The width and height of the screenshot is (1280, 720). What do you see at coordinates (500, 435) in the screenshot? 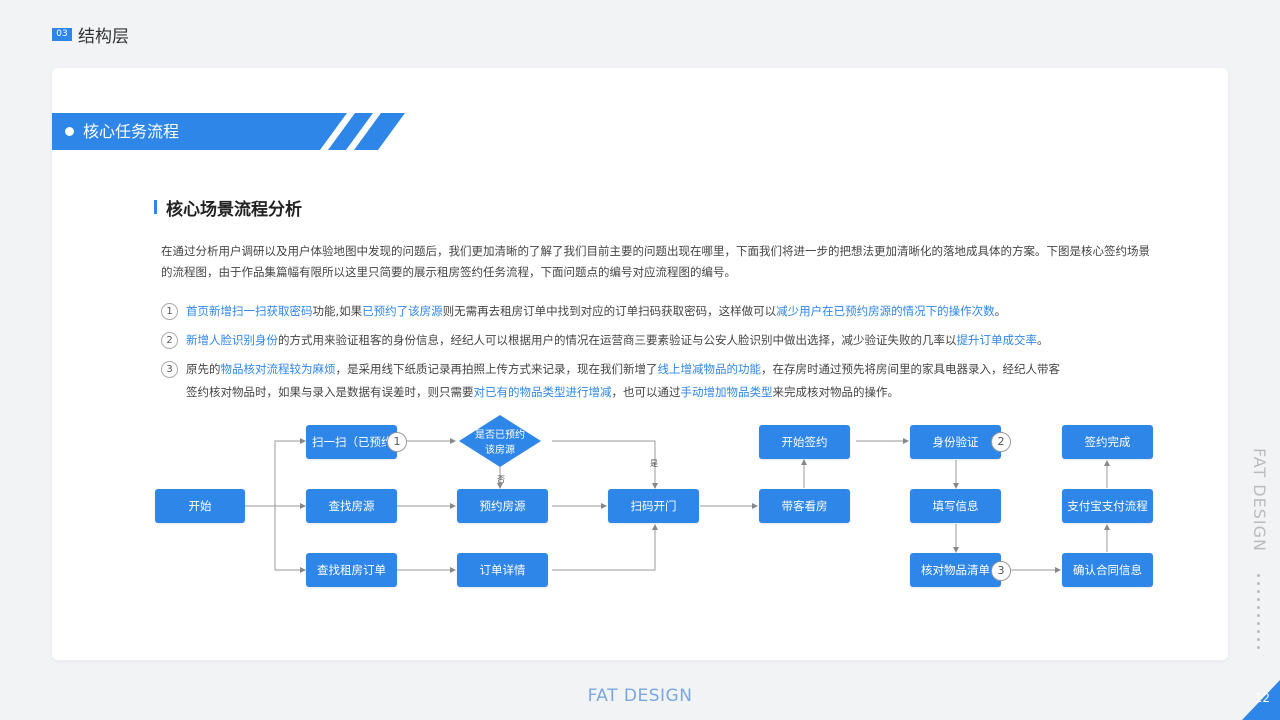
I see `decision-line-1: 是否已预约` at bounding box center [500, 435].